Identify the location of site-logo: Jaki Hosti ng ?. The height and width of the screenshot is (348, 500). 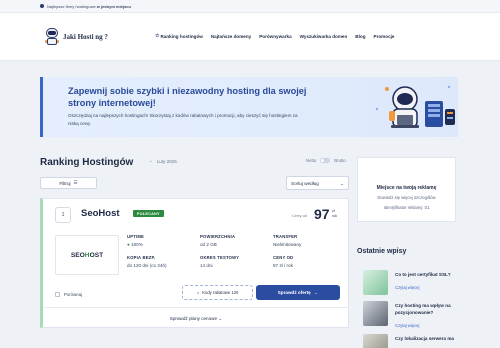
(76, 37).